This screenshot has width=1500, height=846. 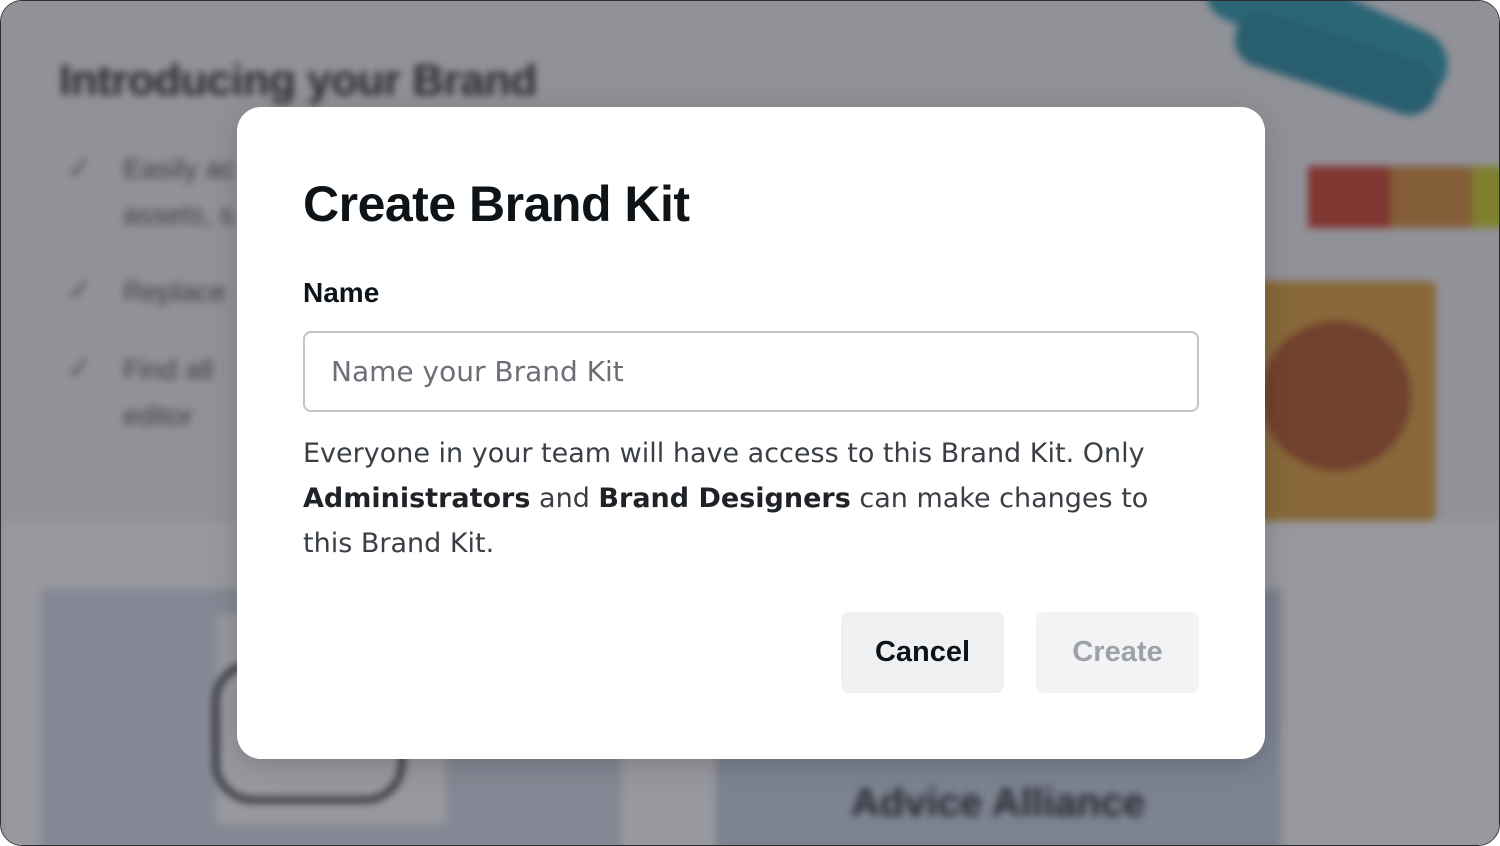 I want to click on create-button: Create, so click(x=1117, y=652).